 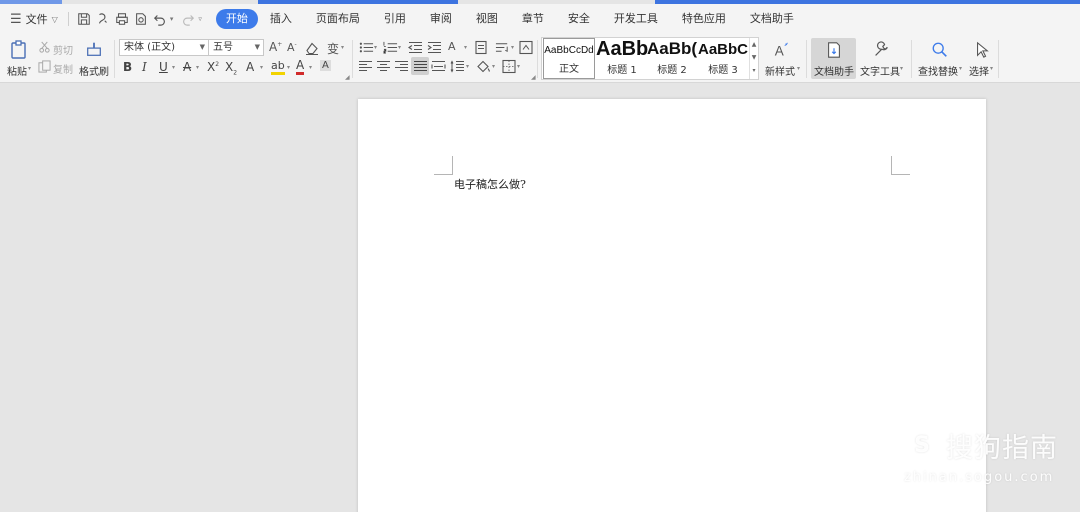 I want to click on underline-dropdown-icon: ▾, so click(x=173, y=67).